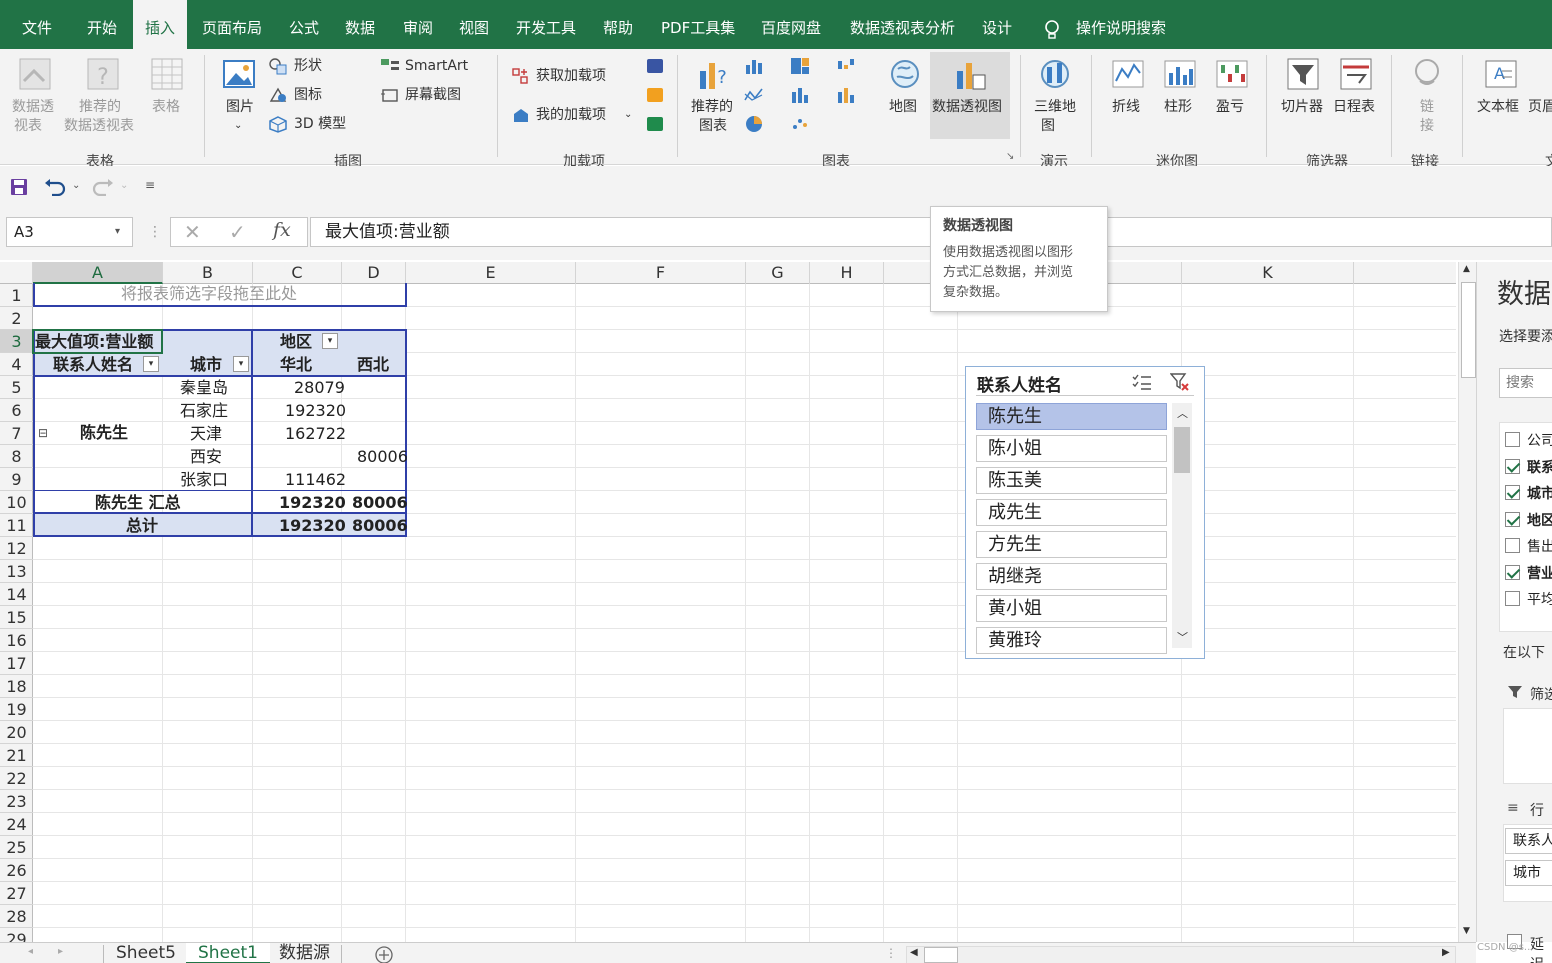 The width and height of the screenshot is (1552, 963). I want to click on row-header: 13, so click(16, 571).